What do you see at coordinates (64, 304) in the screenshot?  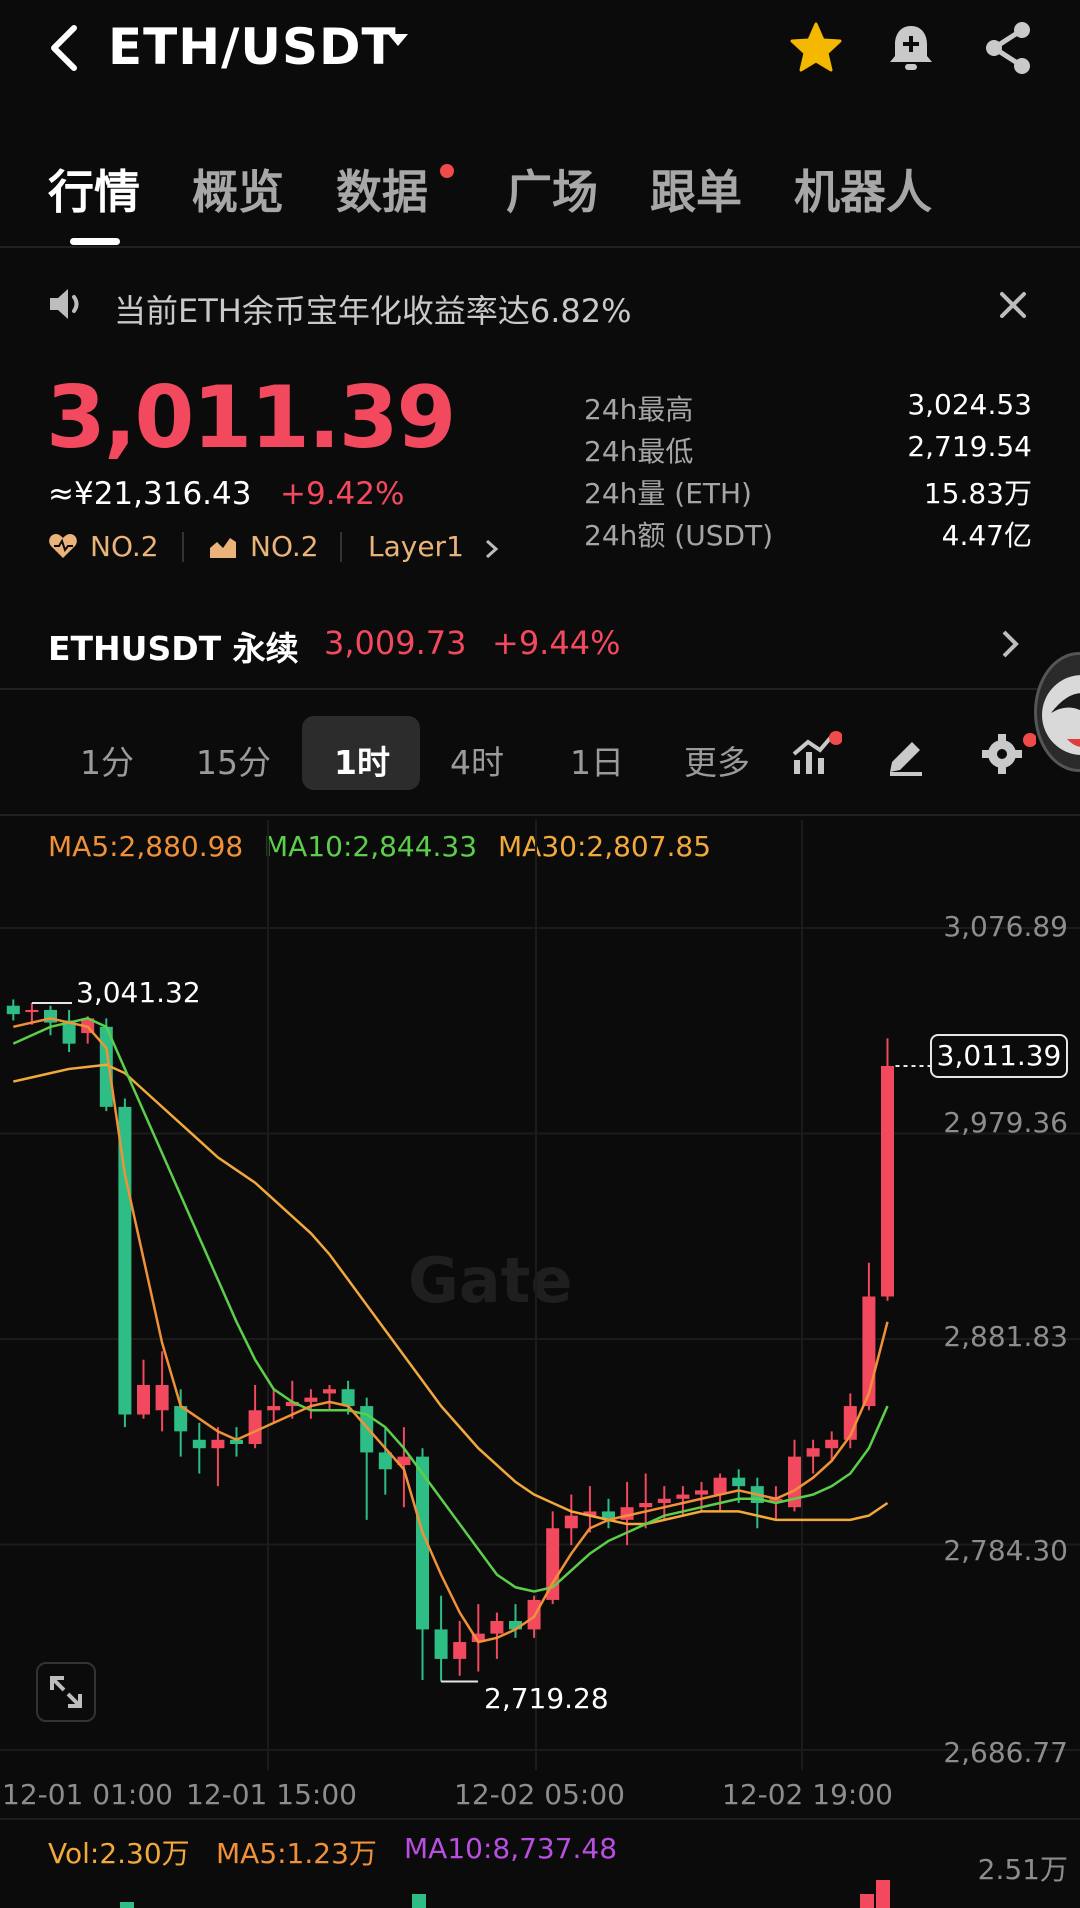 I see `speaker-icon` at bounding box center [64, 304].